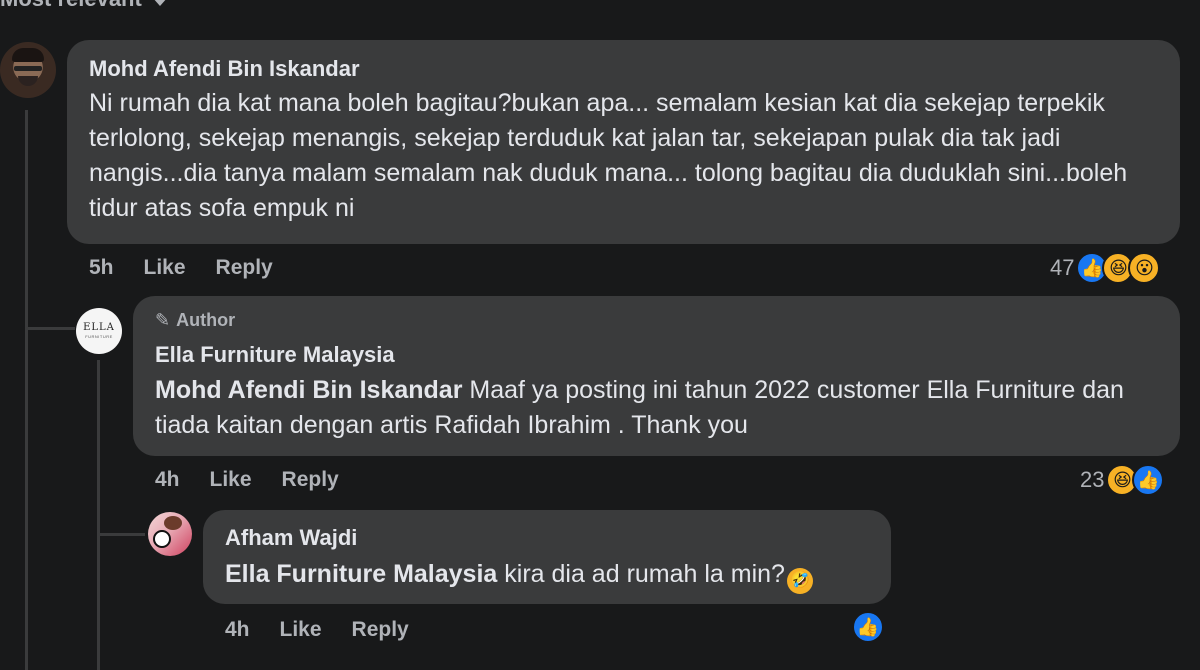  What do you see at coordinates (1092, 479) in the screenshot?
I see `reaction-count: 23` at bounding box center [1092, 479].